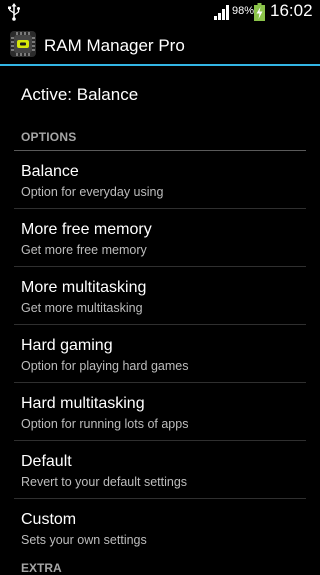 The height and width of the screenshot is (575, 320). What do you see at coordinates (46, 461) in the screenshot?
I see `option-title: Default` at bounding box center [46, 461].